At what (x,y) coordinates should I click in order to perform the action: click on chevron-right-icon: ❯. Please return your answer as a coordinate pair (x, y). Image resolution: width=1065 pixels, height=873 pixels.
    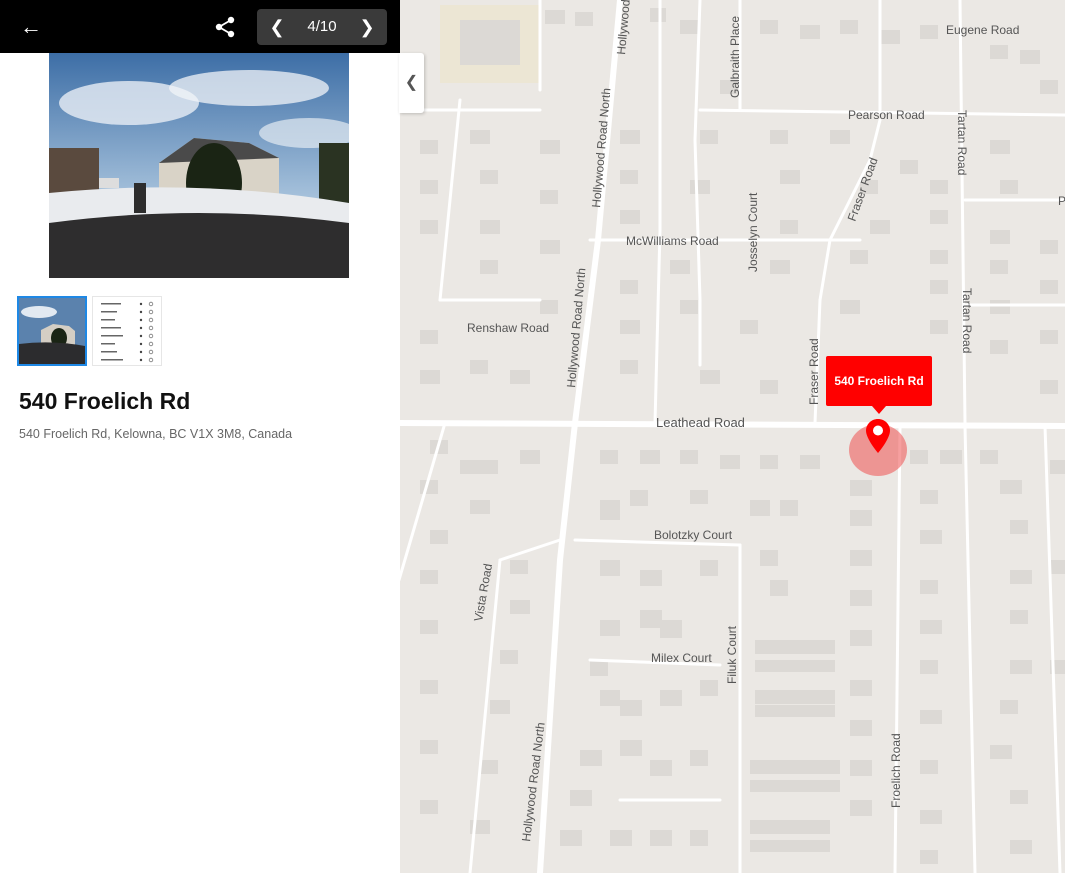
    Looking at the image, I should click on (367, 27).